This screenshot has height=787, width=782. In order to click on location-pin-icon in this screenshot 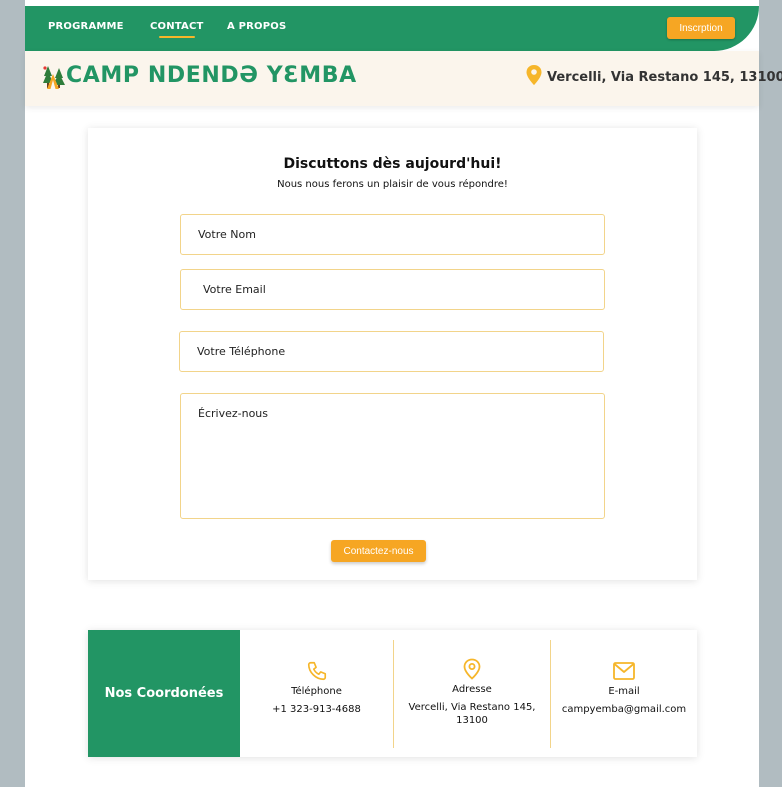, I will do `click(472, 669)`.